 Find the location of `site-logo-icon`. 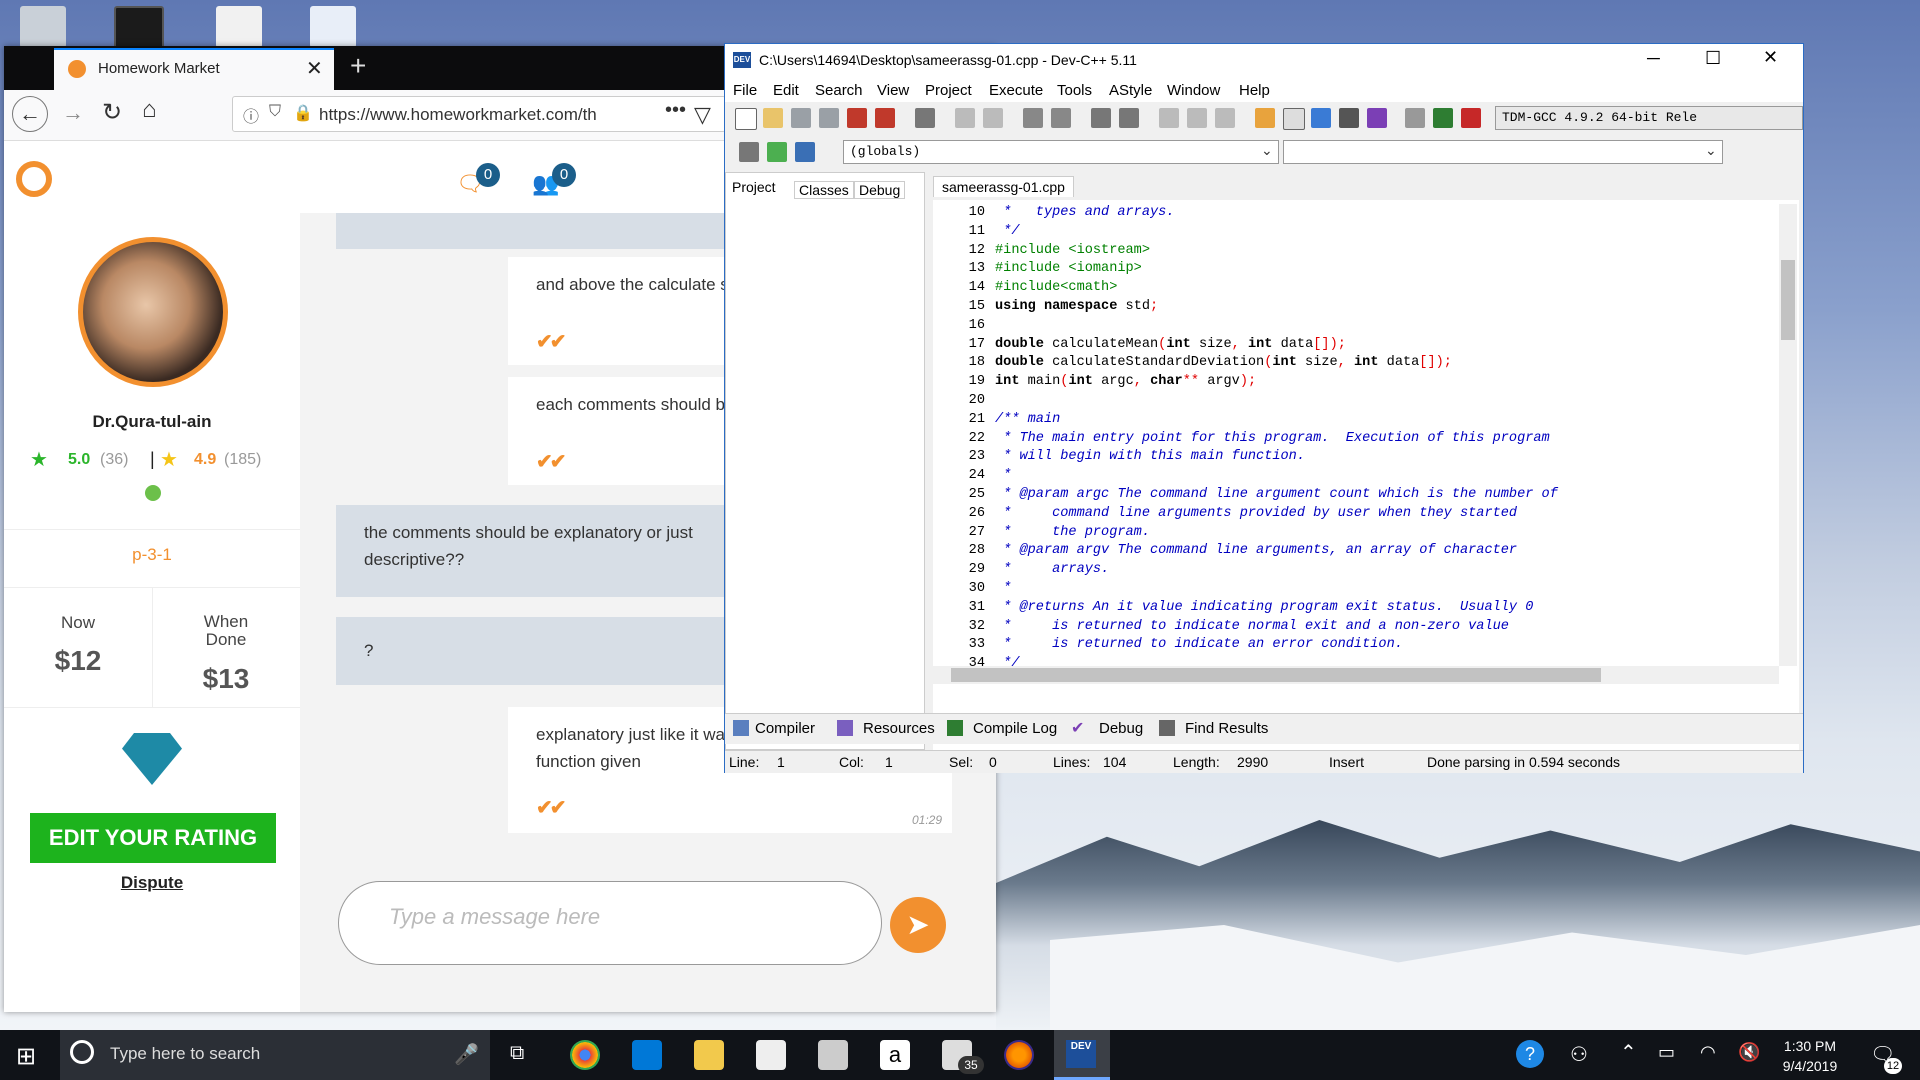

site-logo-icon is located at coordinates (34, 179).